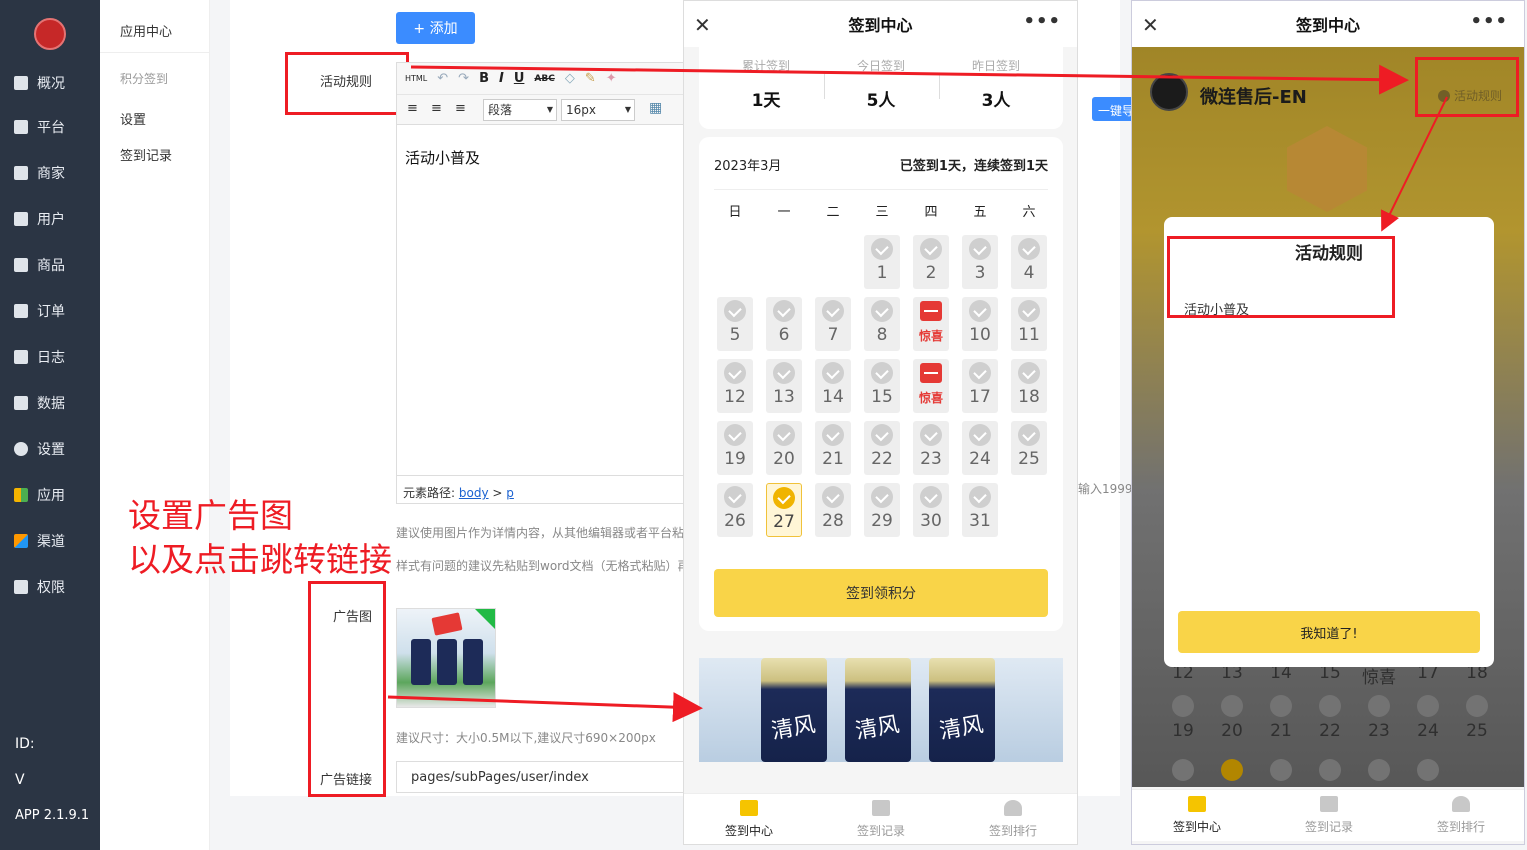 The width and height of the screenshot is (1527, 850). Describe the element at coordinates (909, 79) in the screenshot. I see `arrow-rule-to-link` at that location.